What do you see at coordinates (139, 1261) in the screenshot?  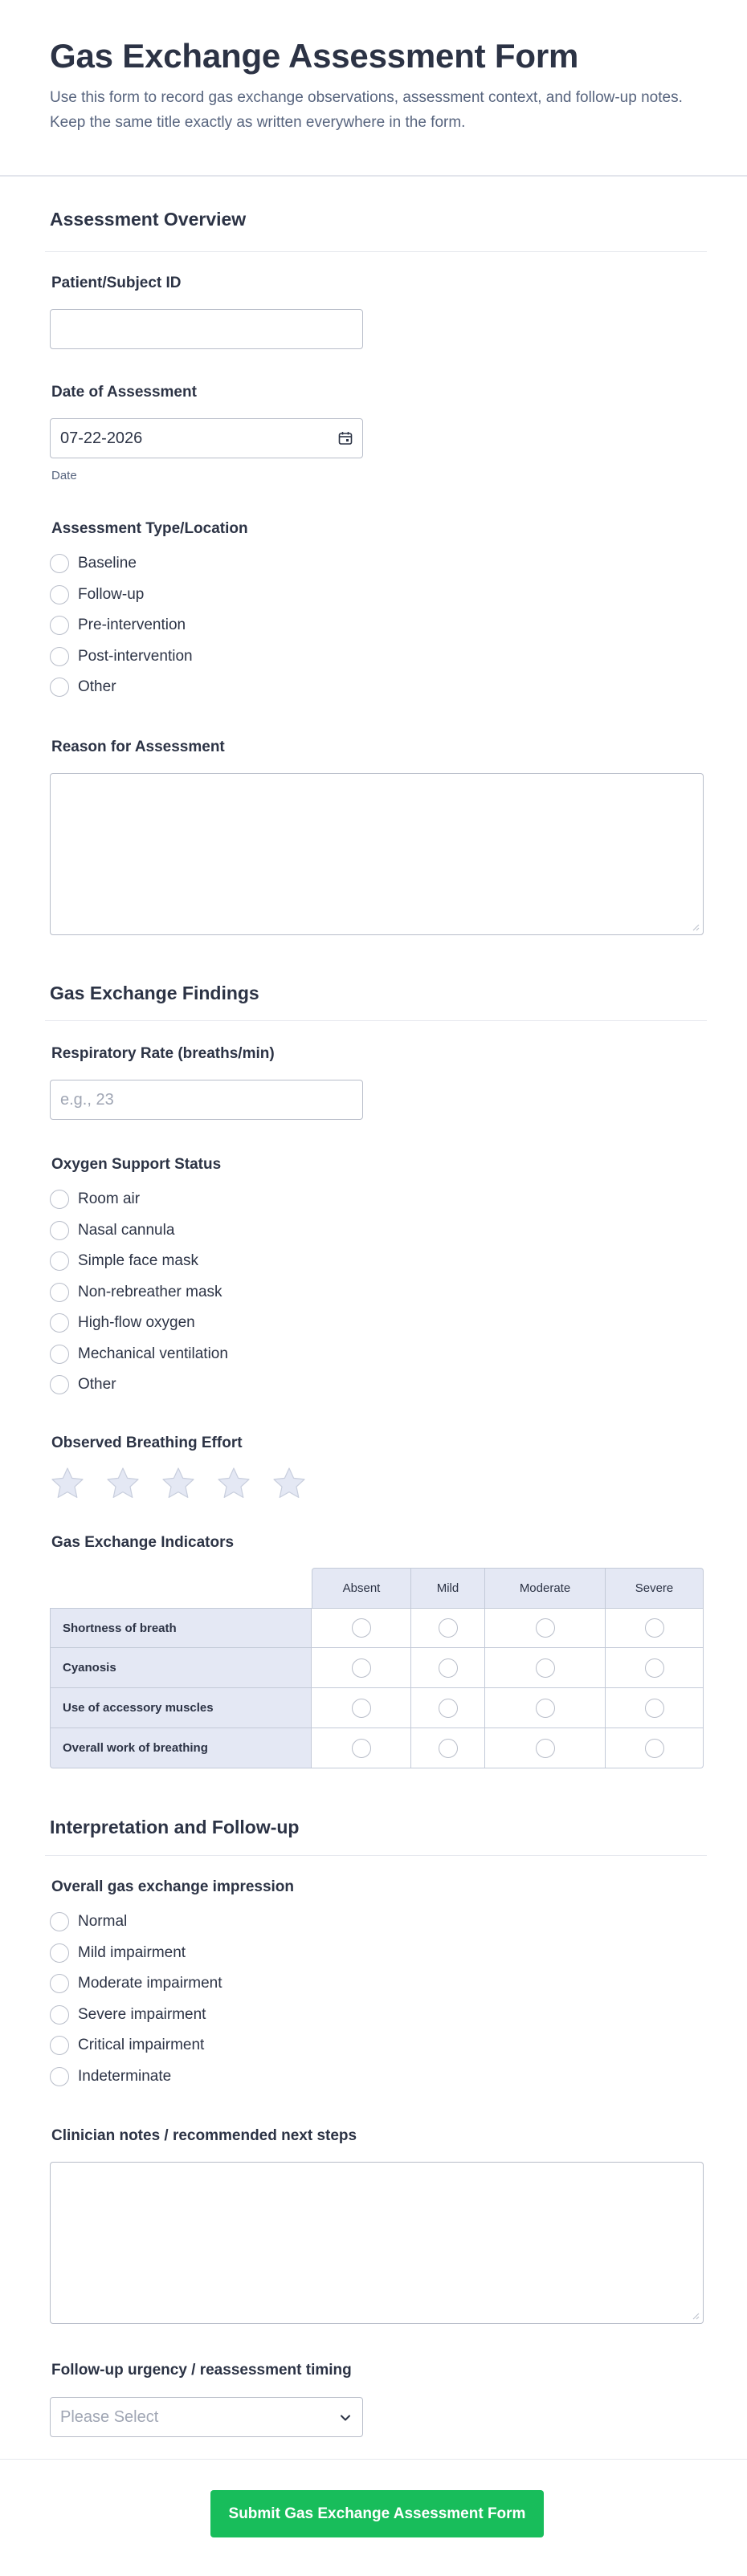 I see `radio-option: Simple face mask` at bounding box center [139, 1261].